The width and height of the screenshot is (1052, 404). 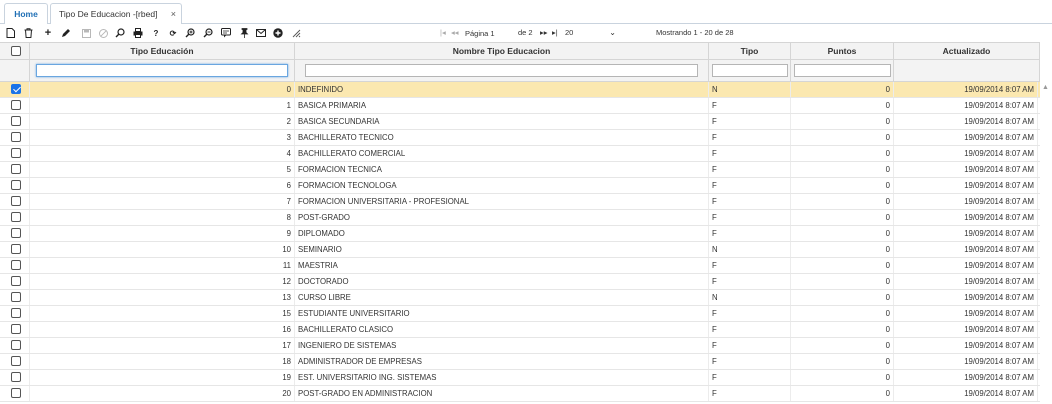 I want to click on header-tipo: Tipo, so click(x=750, y=51).